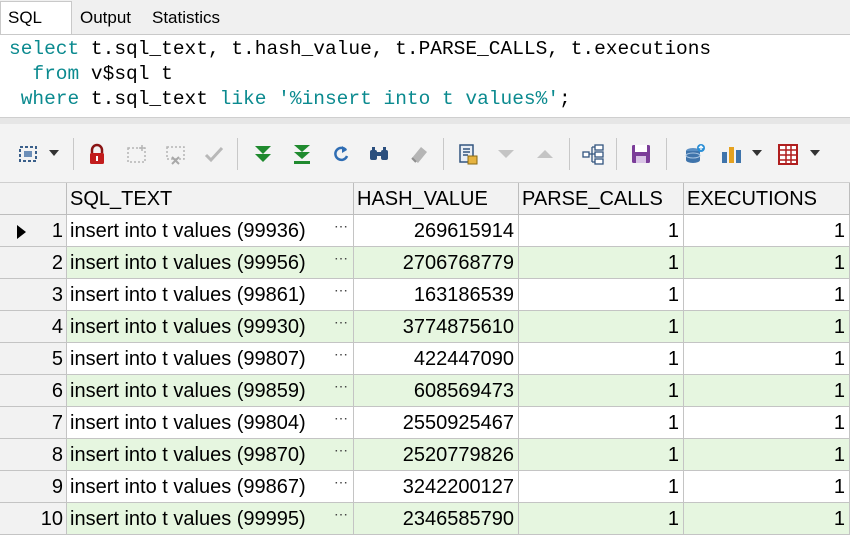 The image size is (850, 535). What do you see at coordinates (210, 295) in the screenshot?
I see `sql-text-cell: insert into t values (99861)` at bounding box center [210, 295].